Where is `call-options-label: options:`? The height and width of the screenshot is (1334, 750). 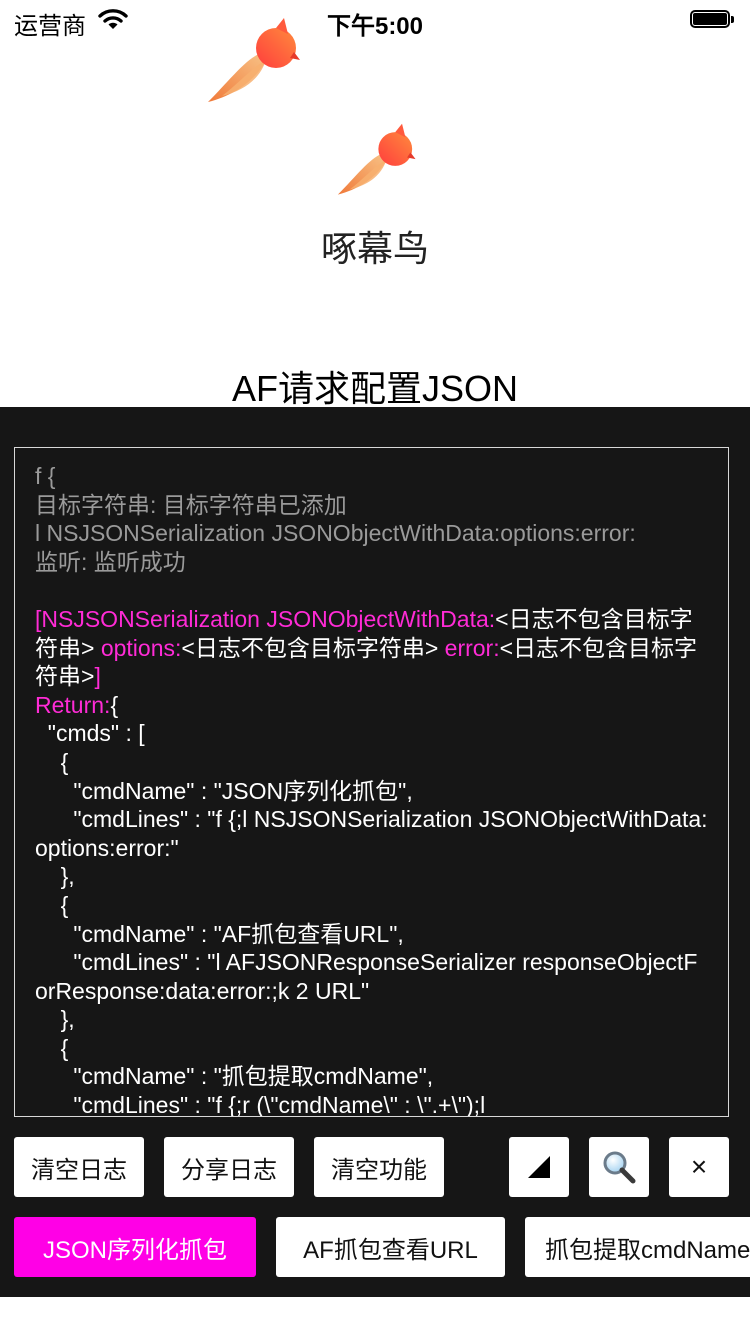 call-options-label: options: is located at coordinates (138, 647).